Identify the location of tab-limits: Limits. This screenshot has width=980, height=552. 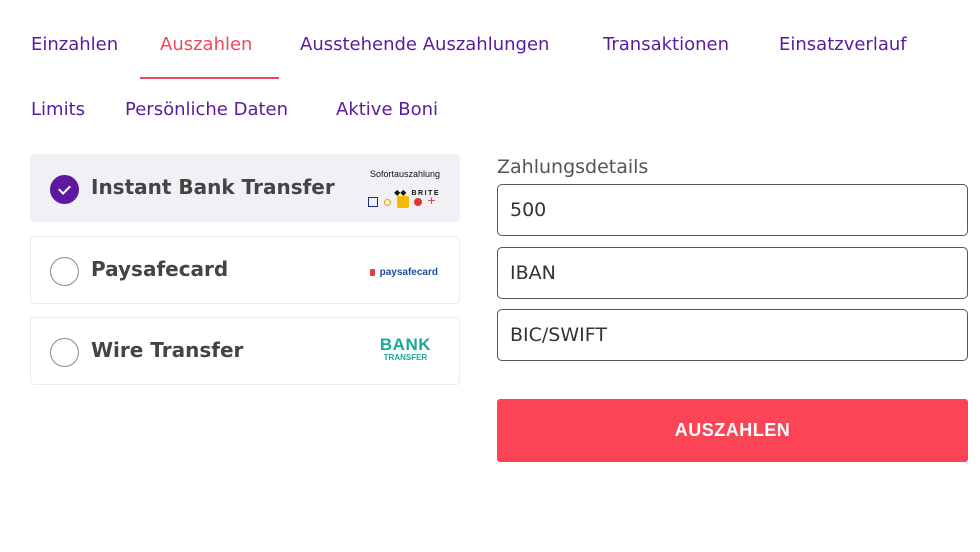
(58, 109).